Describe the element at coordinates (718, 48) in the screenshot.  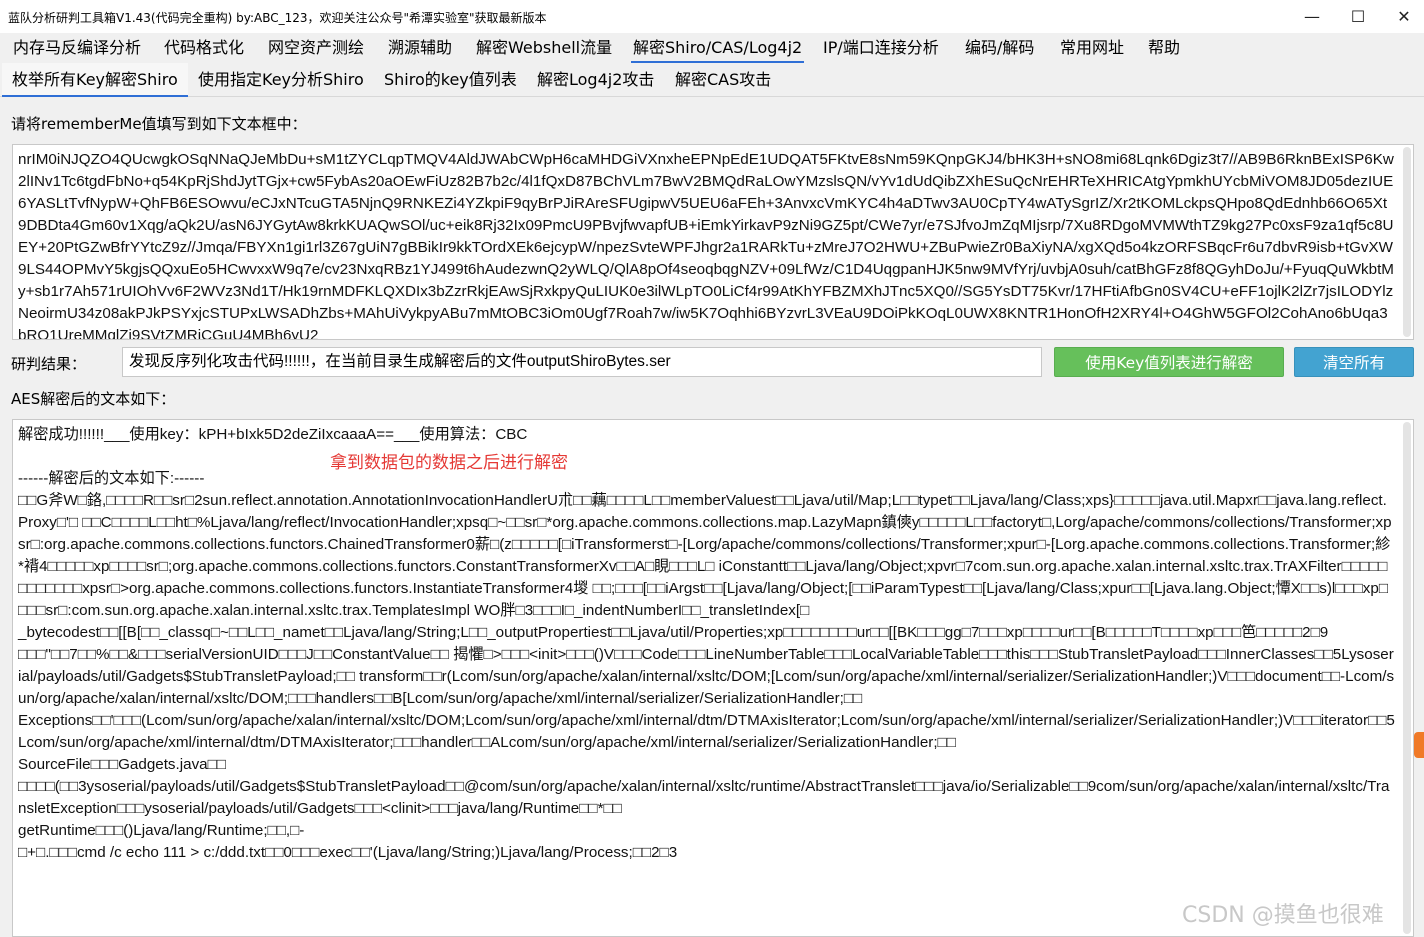
I see `tab-shiro-cas-log4j2: 解密Shiro/CAS/Log4j2` at that location.